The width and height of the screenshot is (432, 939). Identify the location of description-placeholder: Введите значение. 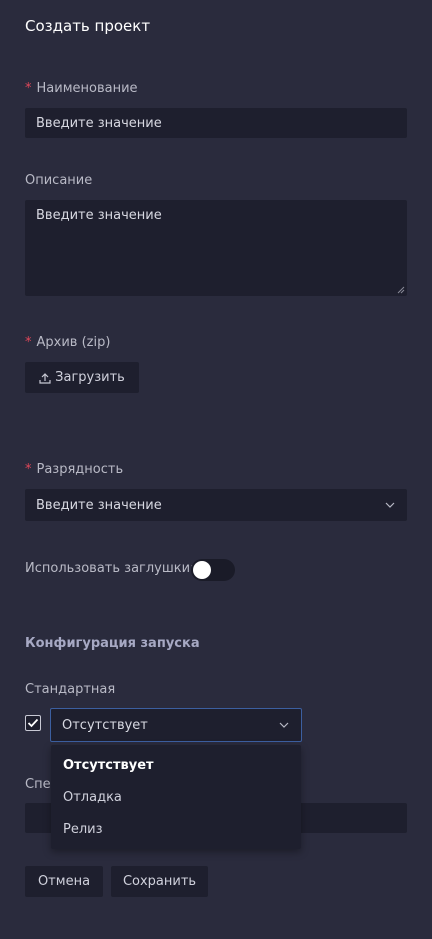
(99, 215).